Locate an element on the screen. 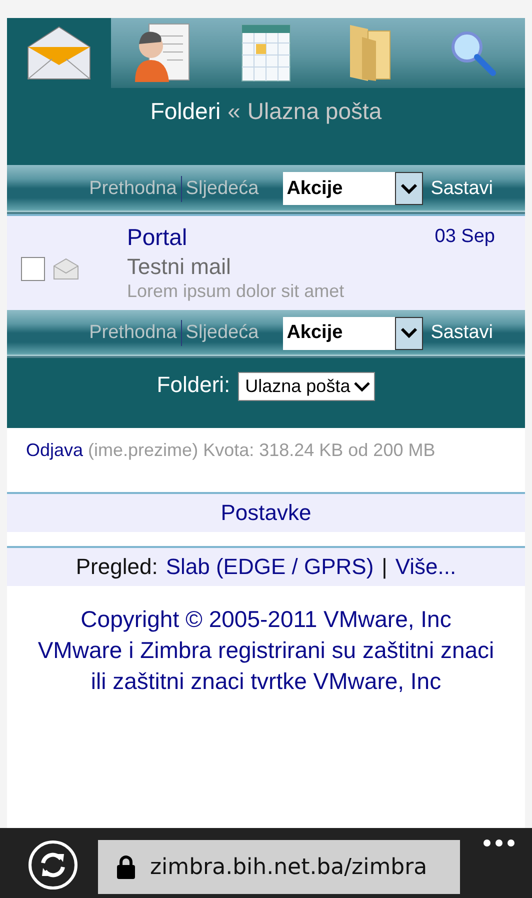  nav-tab is located at coordinates (59, 53).